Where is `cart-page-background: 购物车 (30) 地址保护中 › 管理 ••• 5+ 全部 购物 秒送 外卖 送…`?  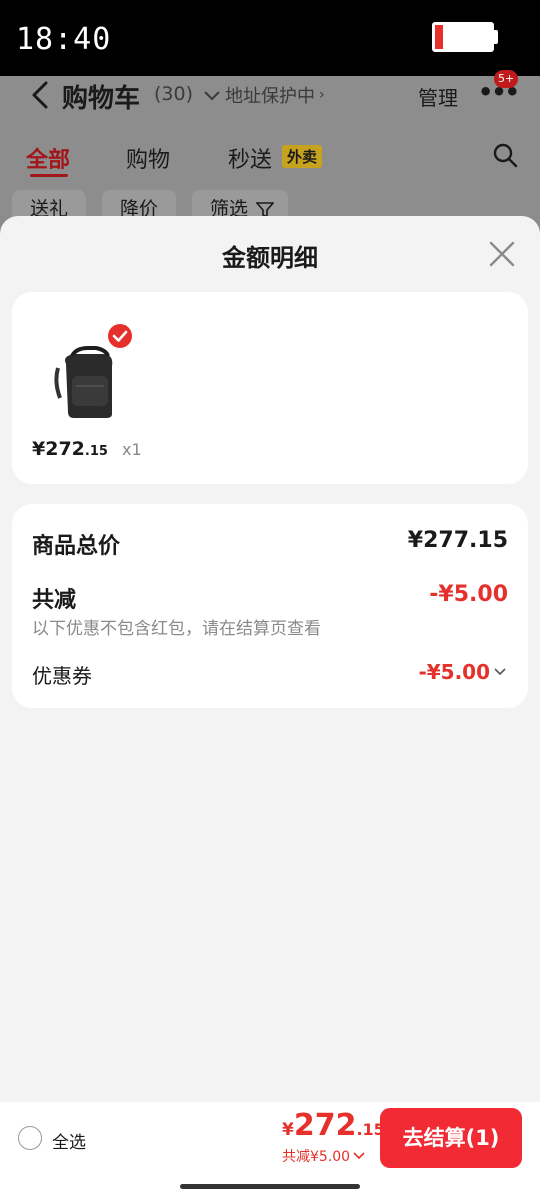 cart-page-background: 购物车 (30) 地址保护中 › 管理 ••• 5+ 全部 购物 秒送 外卖 送… is located at coordinates (270, 150).